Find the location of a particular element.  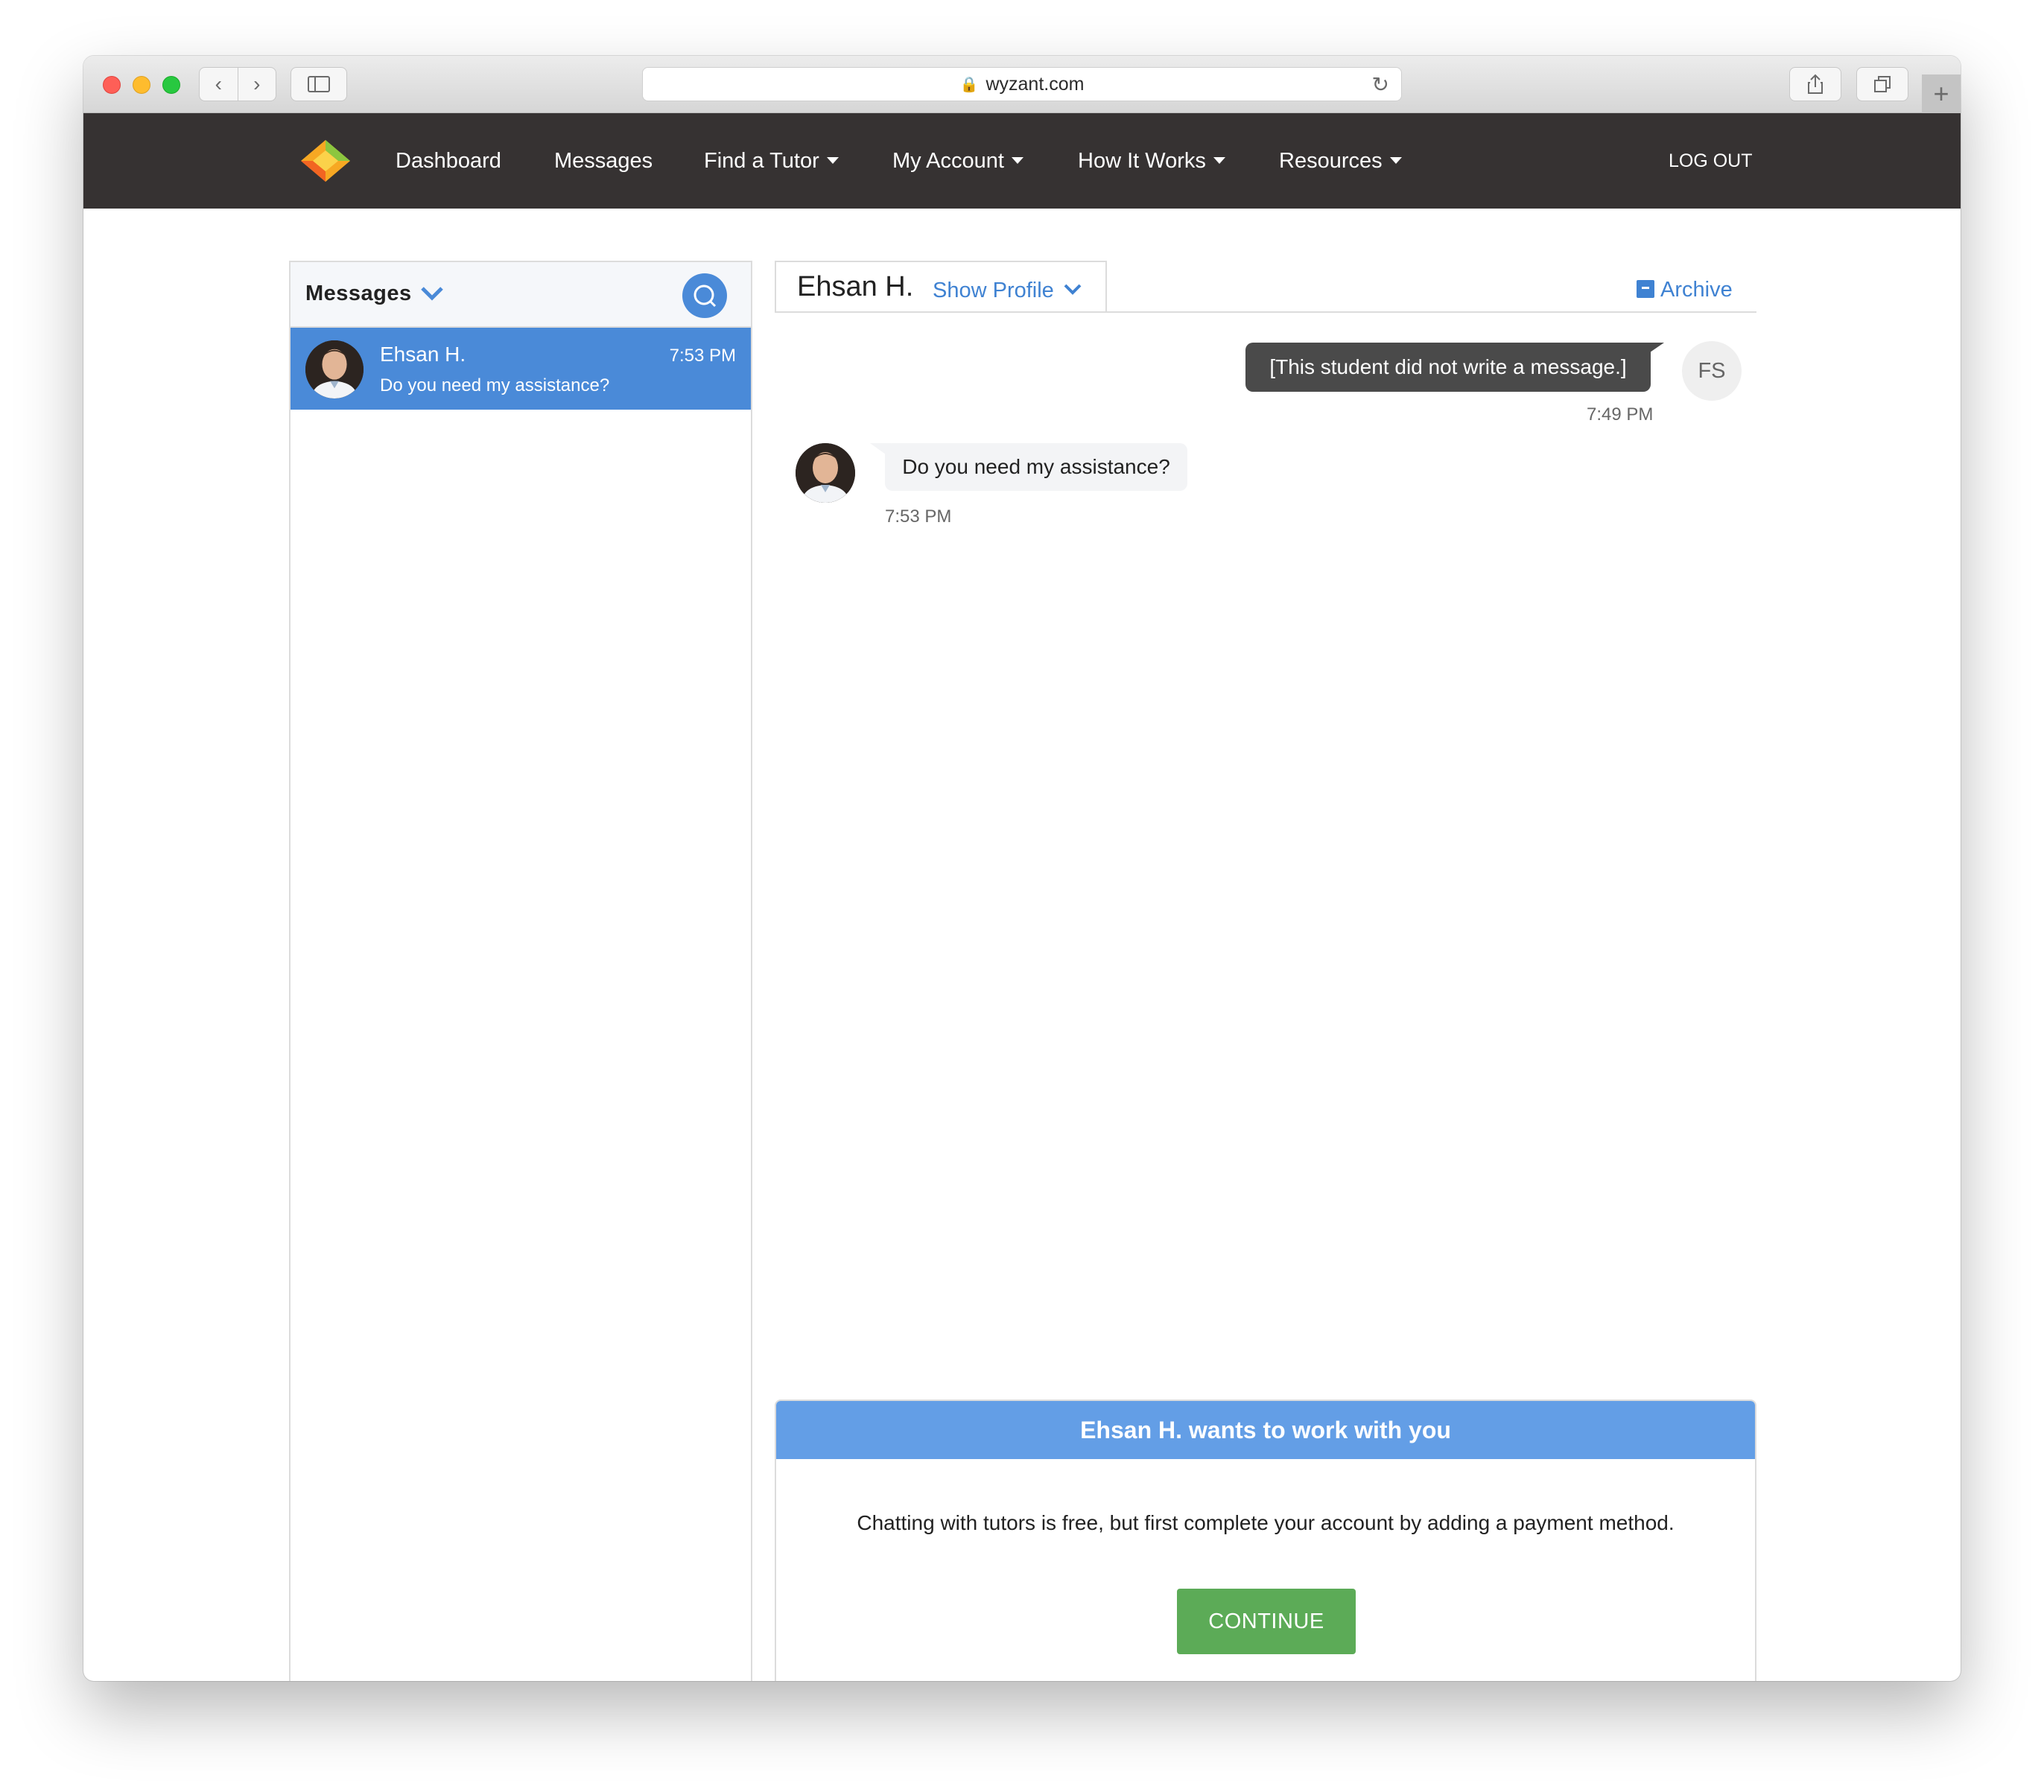

tabs-icon is located at coordinates (1882, 84).